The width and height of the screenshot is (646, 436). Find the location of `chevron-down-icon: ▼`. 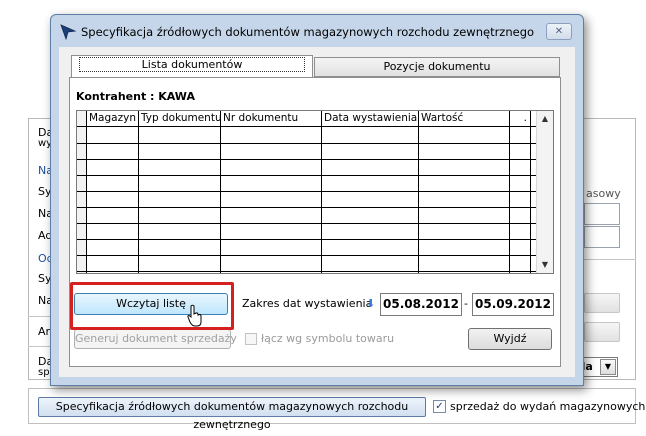

chevron-down-icon: ▼ is located at coordinates (608, 367).